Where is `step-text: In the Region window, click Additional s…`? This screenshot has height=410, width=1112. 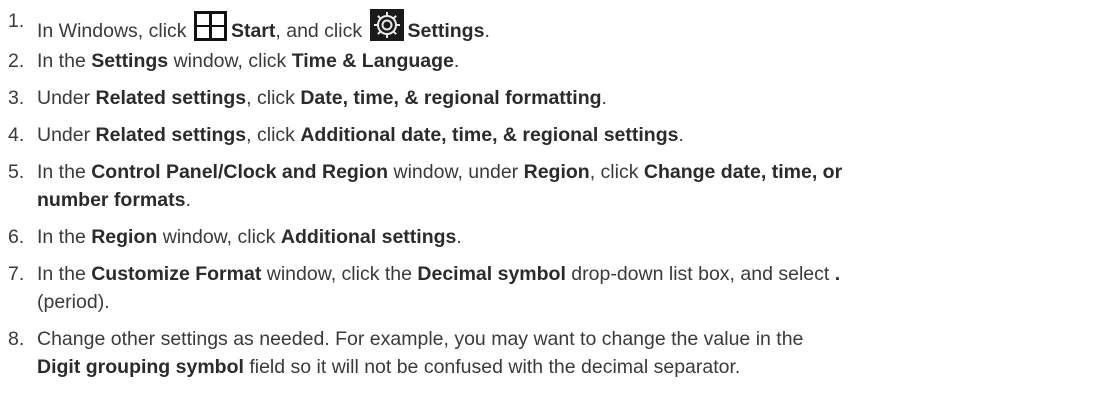
step-text: In the Region window, click Additional s… is located at coordinates (249, 237).